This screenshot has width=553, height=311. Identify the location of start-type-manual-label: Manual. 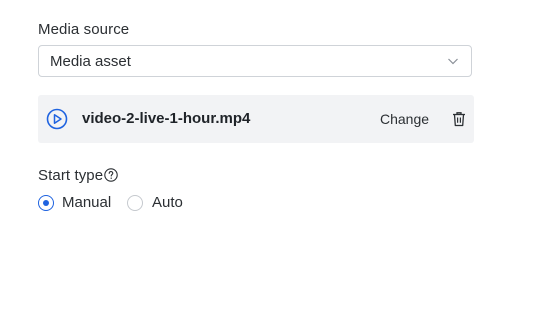
(86, 202).